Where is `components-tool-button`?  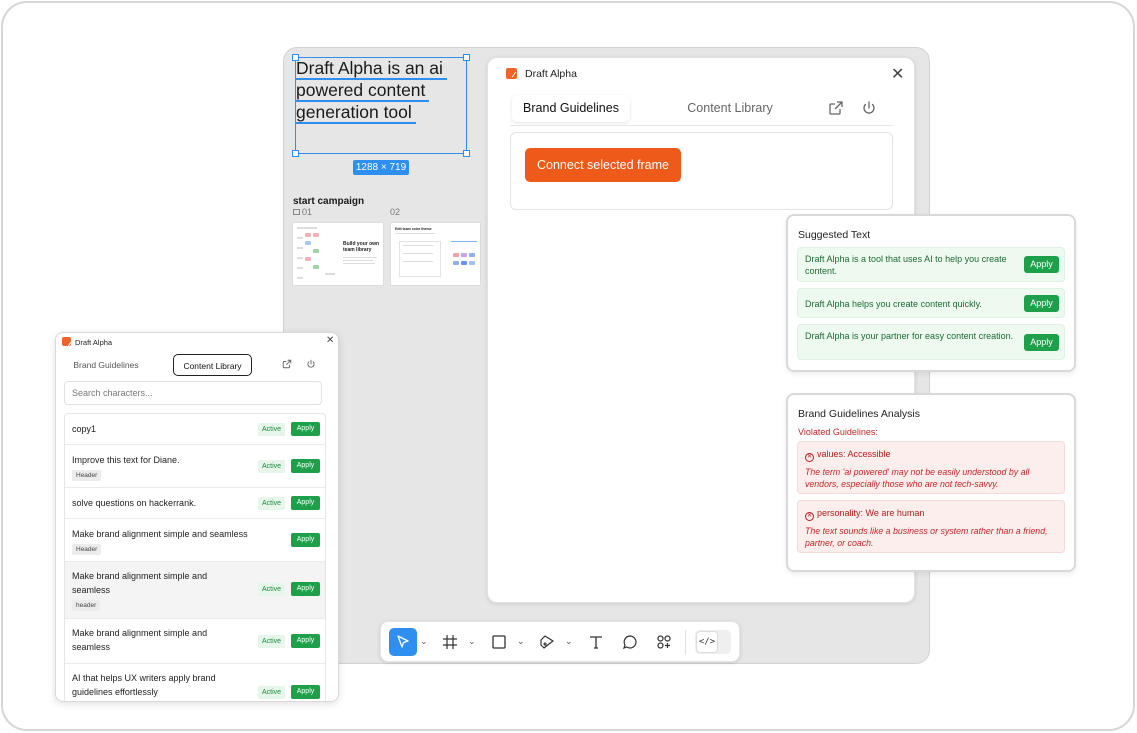 components-tool-button is located at coordinates (664, 642).